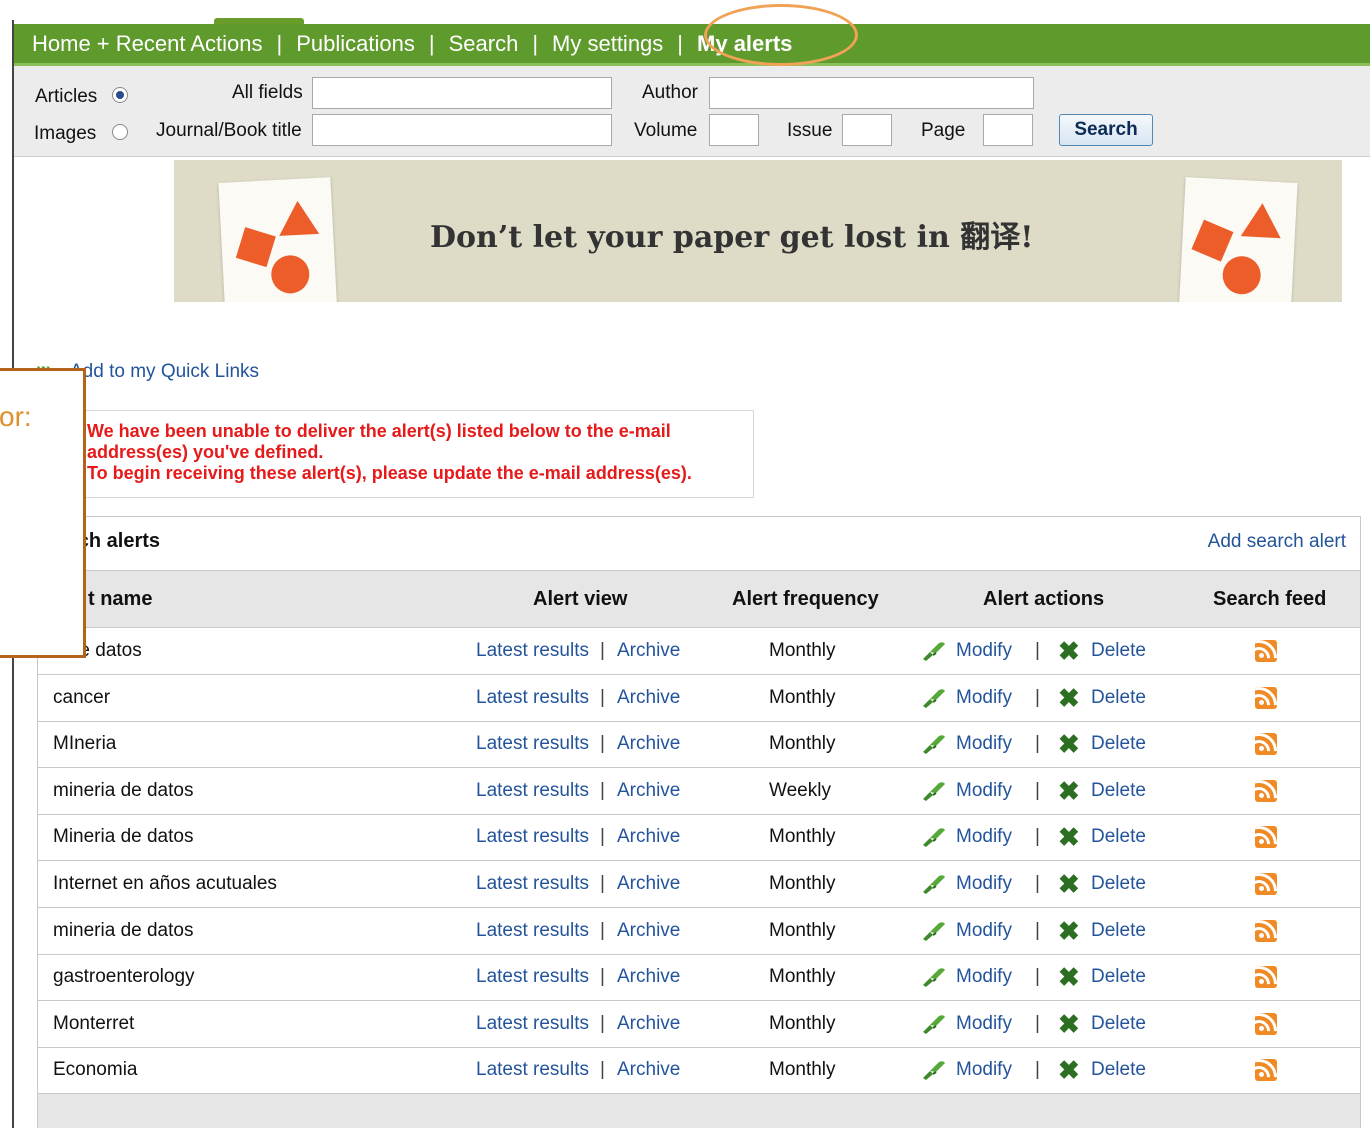  Describe the element at coordinates (124, 976) in the screenshot. I see `alert-name: gastroenterology` at that location.